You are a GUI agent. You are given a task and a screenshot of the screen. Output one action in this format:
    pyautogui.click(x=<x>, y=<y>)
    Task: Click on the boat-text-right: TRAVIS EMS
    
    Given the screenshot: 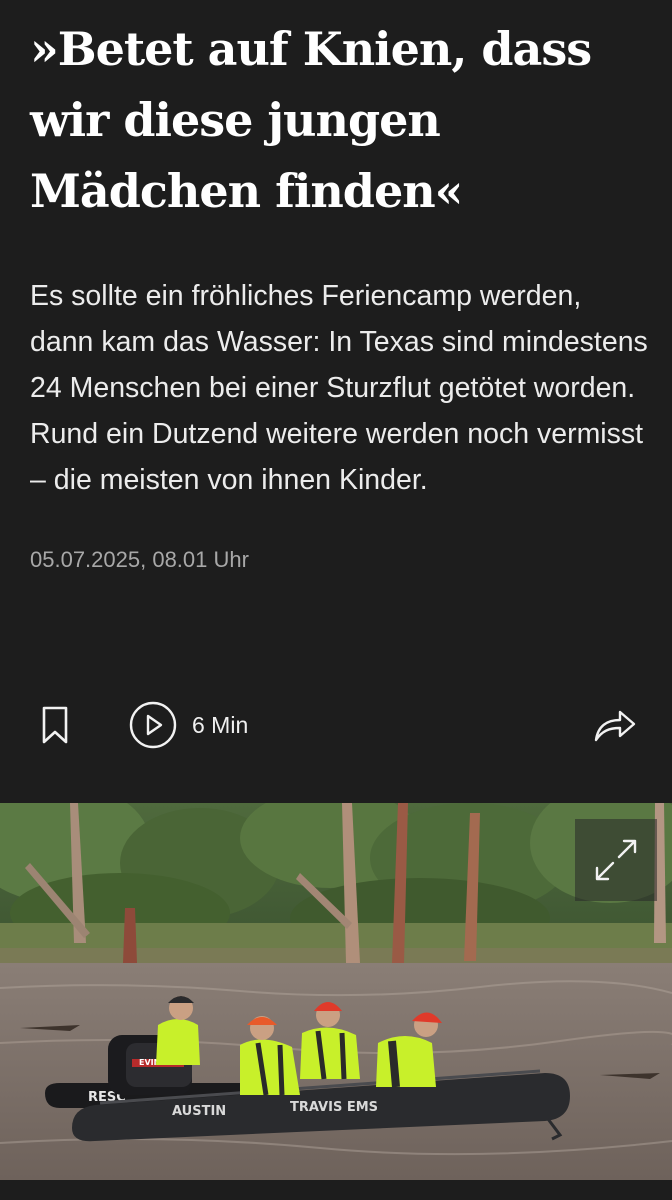 What is the action you would take?
    pyautogui.click(x=334, y=1107)
    